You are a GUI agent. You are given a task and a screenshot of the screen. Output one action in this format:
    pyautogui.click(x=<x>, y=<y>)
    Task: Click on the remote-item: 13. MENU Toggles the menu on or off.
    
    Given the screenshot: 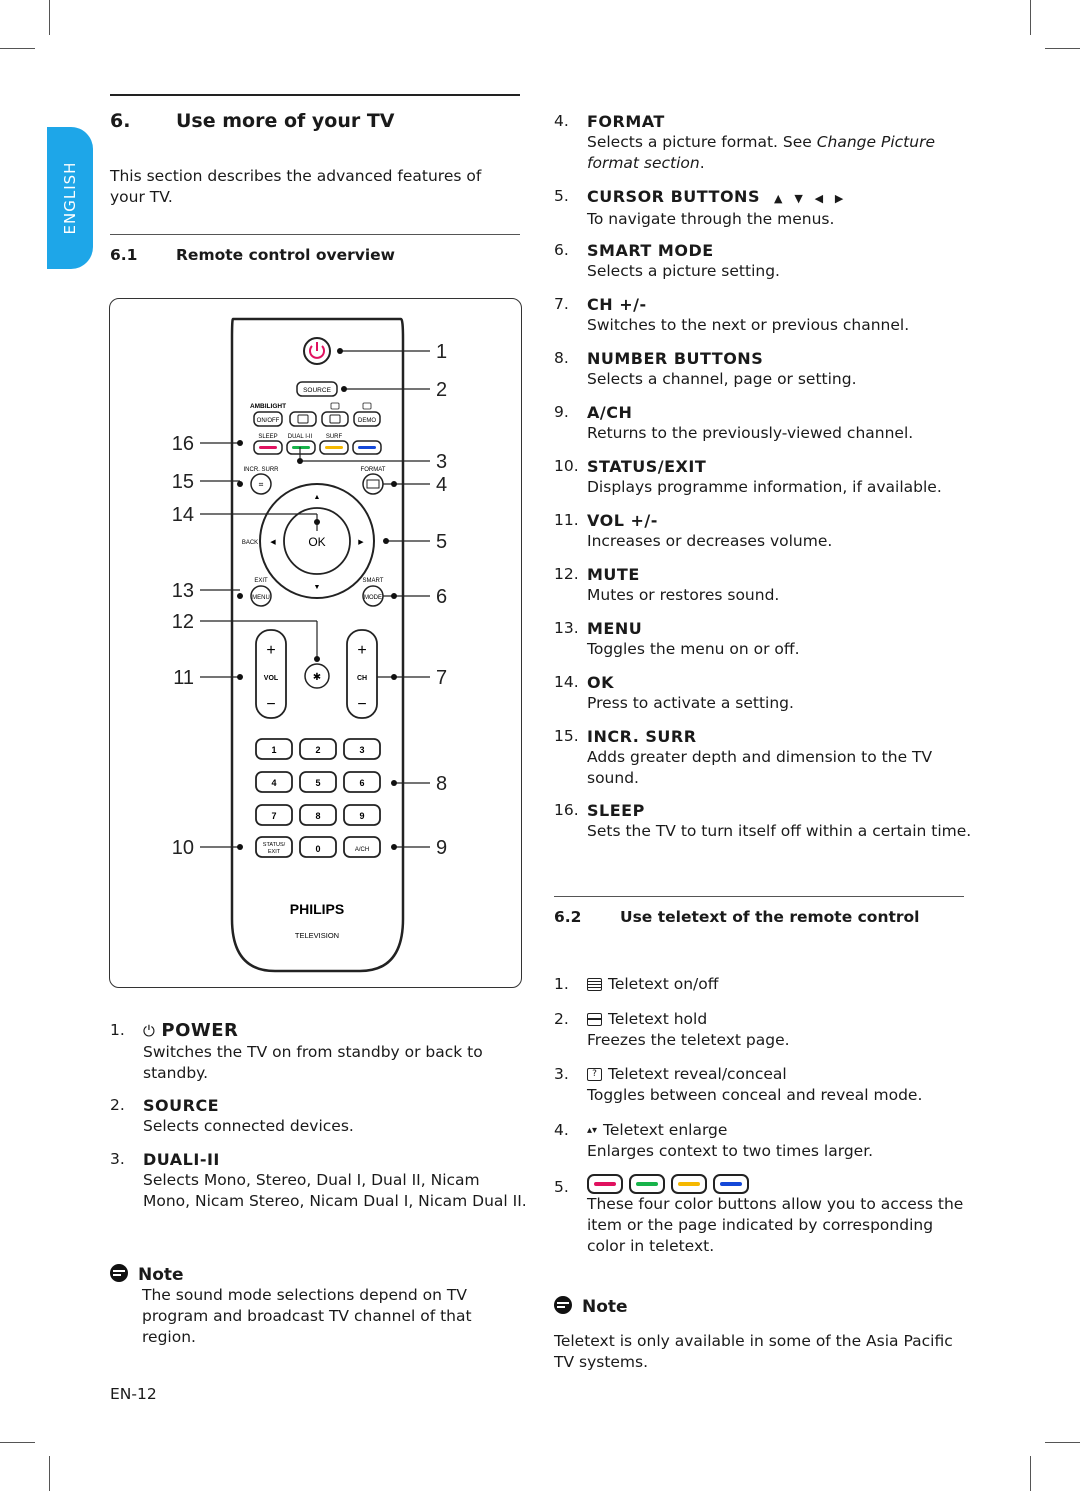 What is the action you would take?
    pyautogui.click(x=764, y=639)
    